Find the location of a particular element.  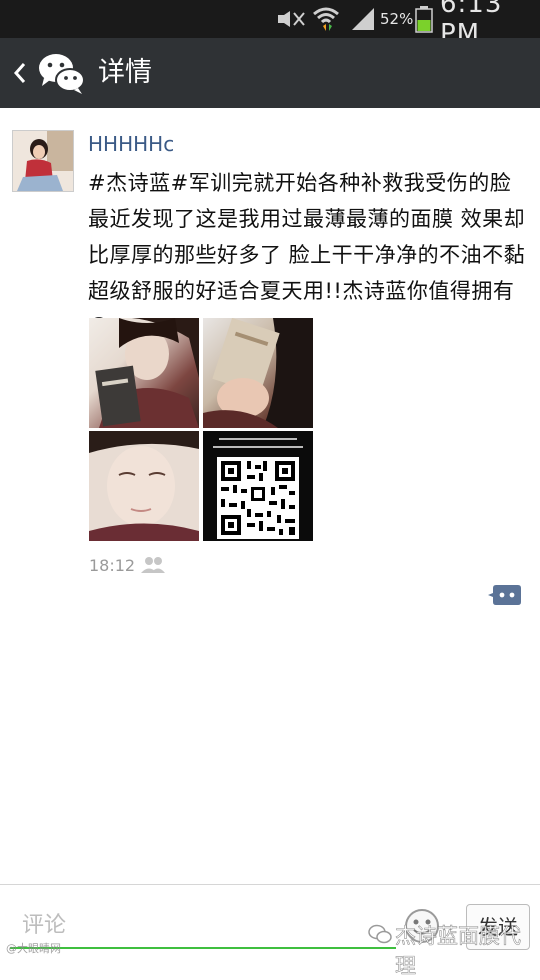

avatar is located at coordinates (43, 161).